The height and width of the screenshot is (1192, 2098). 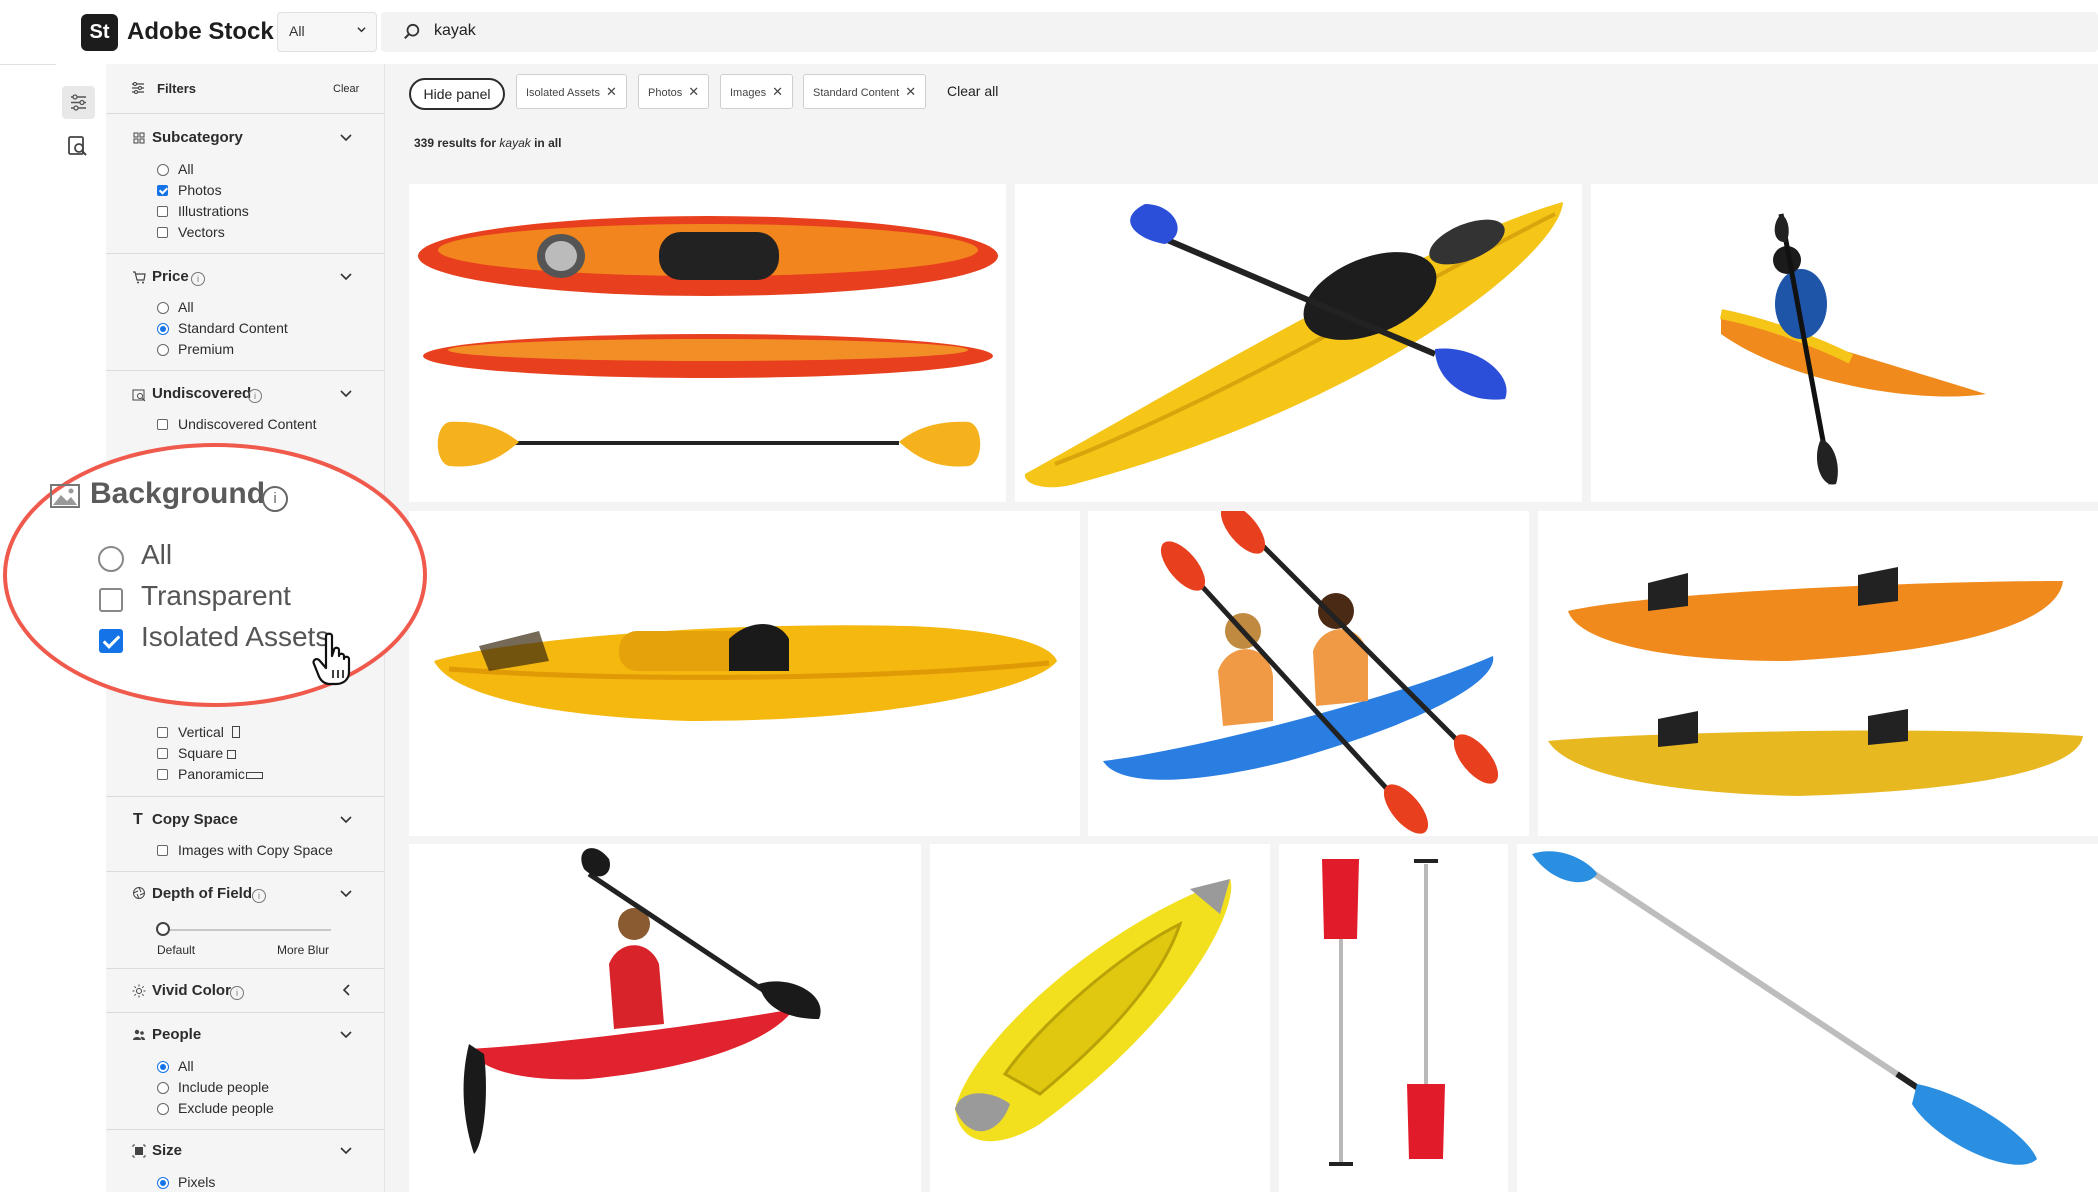 What do you see at coordinates (1844, 343) in the screenshot?
I see `result-tile-kayaker-orange-kayak` at bounding box center [1844, 343].